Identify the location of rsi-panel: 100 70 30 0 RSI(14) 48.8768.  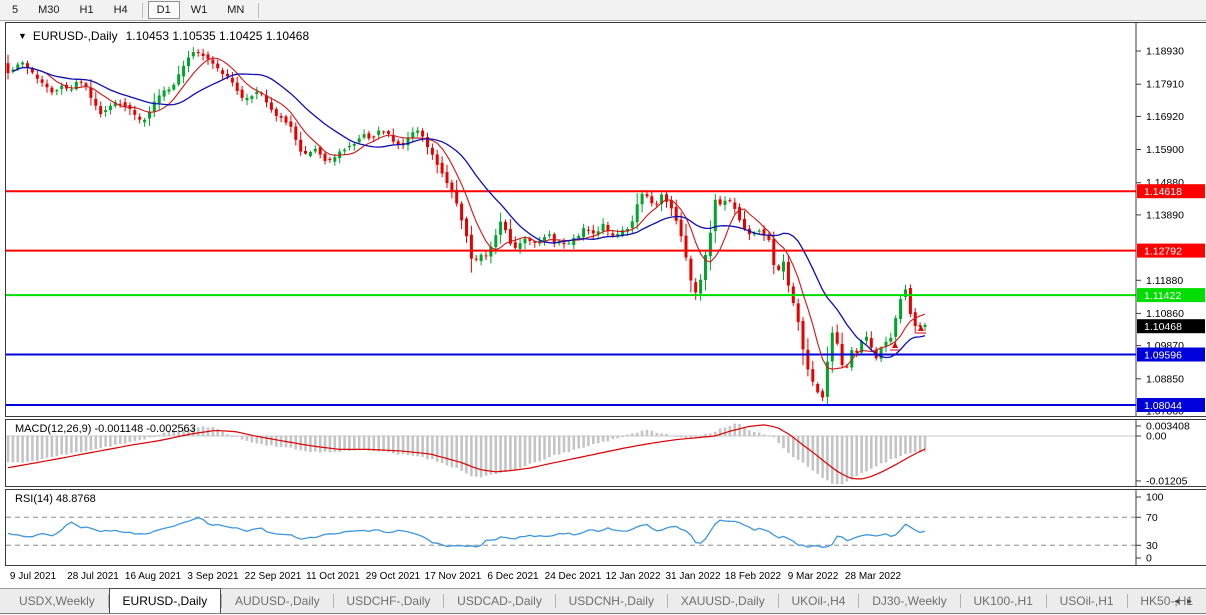
(605, 527).